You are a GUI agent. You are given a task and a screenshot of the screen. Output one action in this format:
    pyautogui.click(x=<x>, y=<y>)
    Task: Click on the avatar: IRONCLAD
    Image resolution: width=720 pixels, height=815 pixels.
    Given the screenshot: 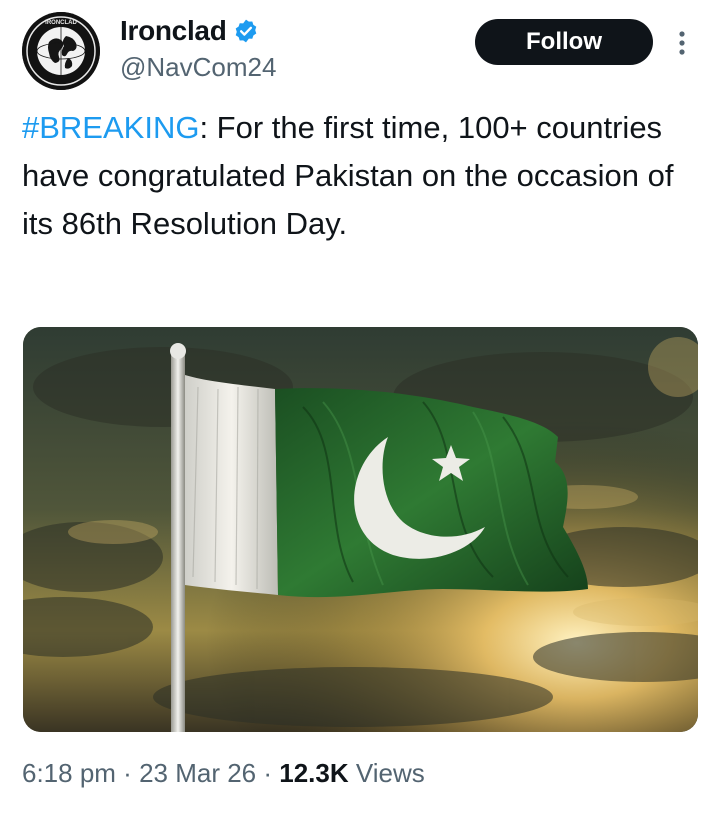 What is the action you would take?
    pyautogui.click(x=61, y=51)
    